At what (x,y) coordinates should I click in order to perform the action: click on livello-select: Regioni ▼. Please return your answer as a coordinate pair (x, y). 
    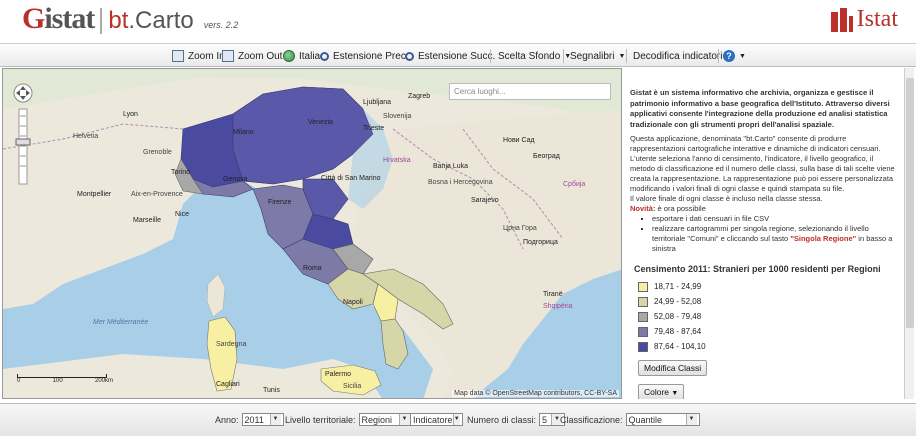
    Looking at the image, I should click on (385, 419).